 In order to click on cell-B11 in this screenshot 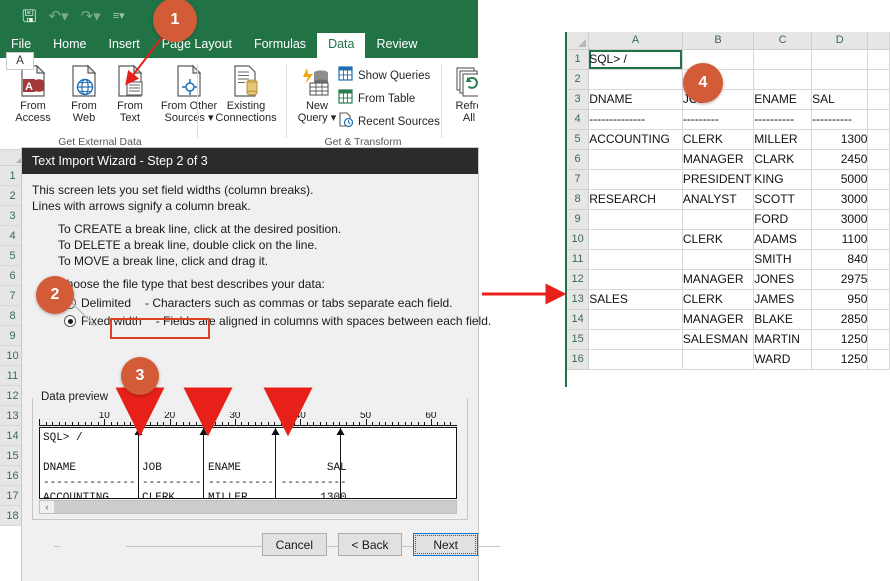, I will do `click(718, 259)`.